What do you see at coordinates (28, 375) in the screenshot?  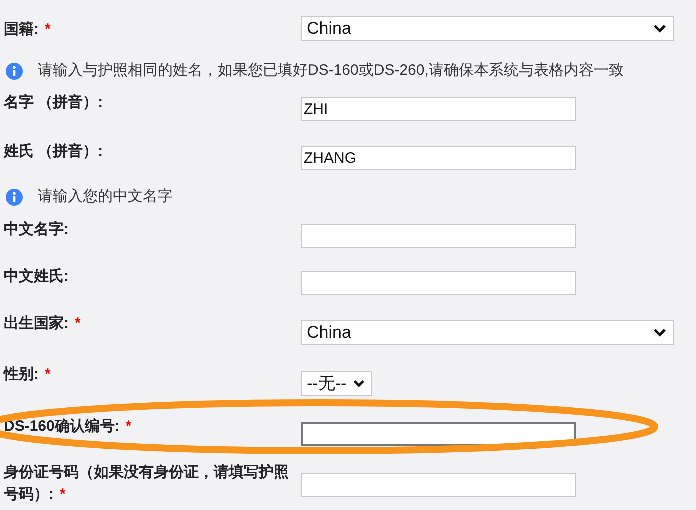 I see `field-label: 性别: *` at bounding box center [28, 375].